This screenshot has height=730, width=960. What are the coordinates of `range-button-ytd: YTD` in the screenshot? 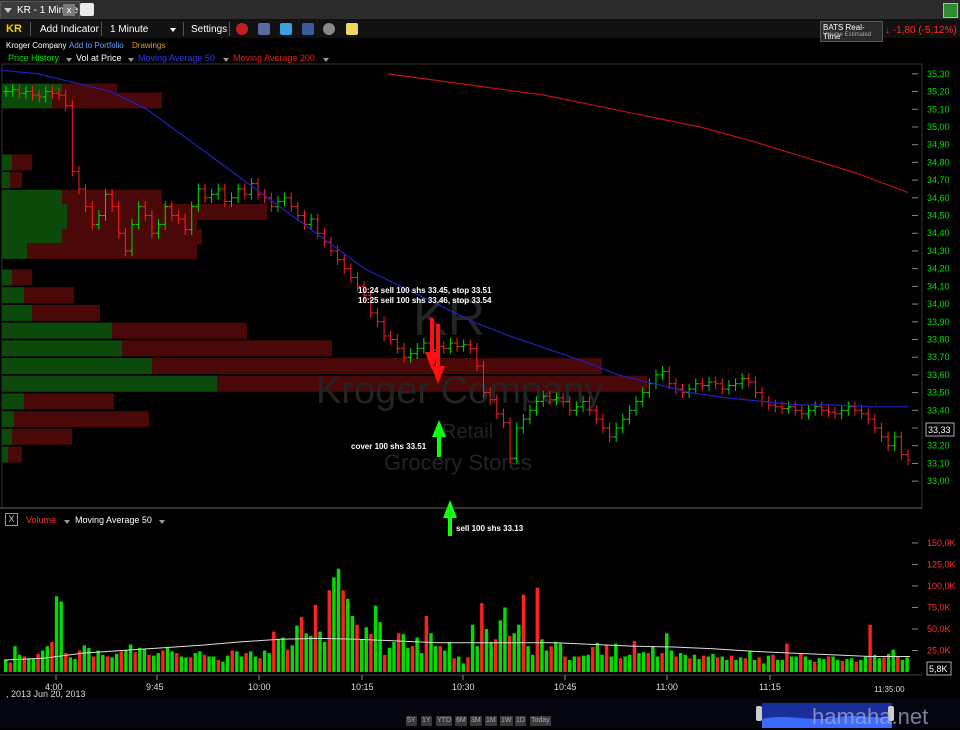 It's located at (444, 721).